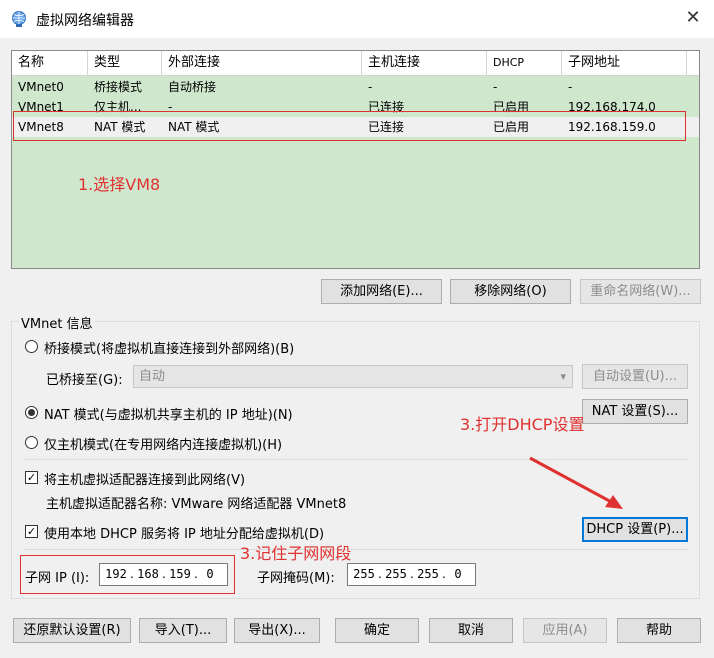  Describe the element at coordinates (624, 63) in the screenshot. I see `col-header-subnet: 子网地址` at that location.